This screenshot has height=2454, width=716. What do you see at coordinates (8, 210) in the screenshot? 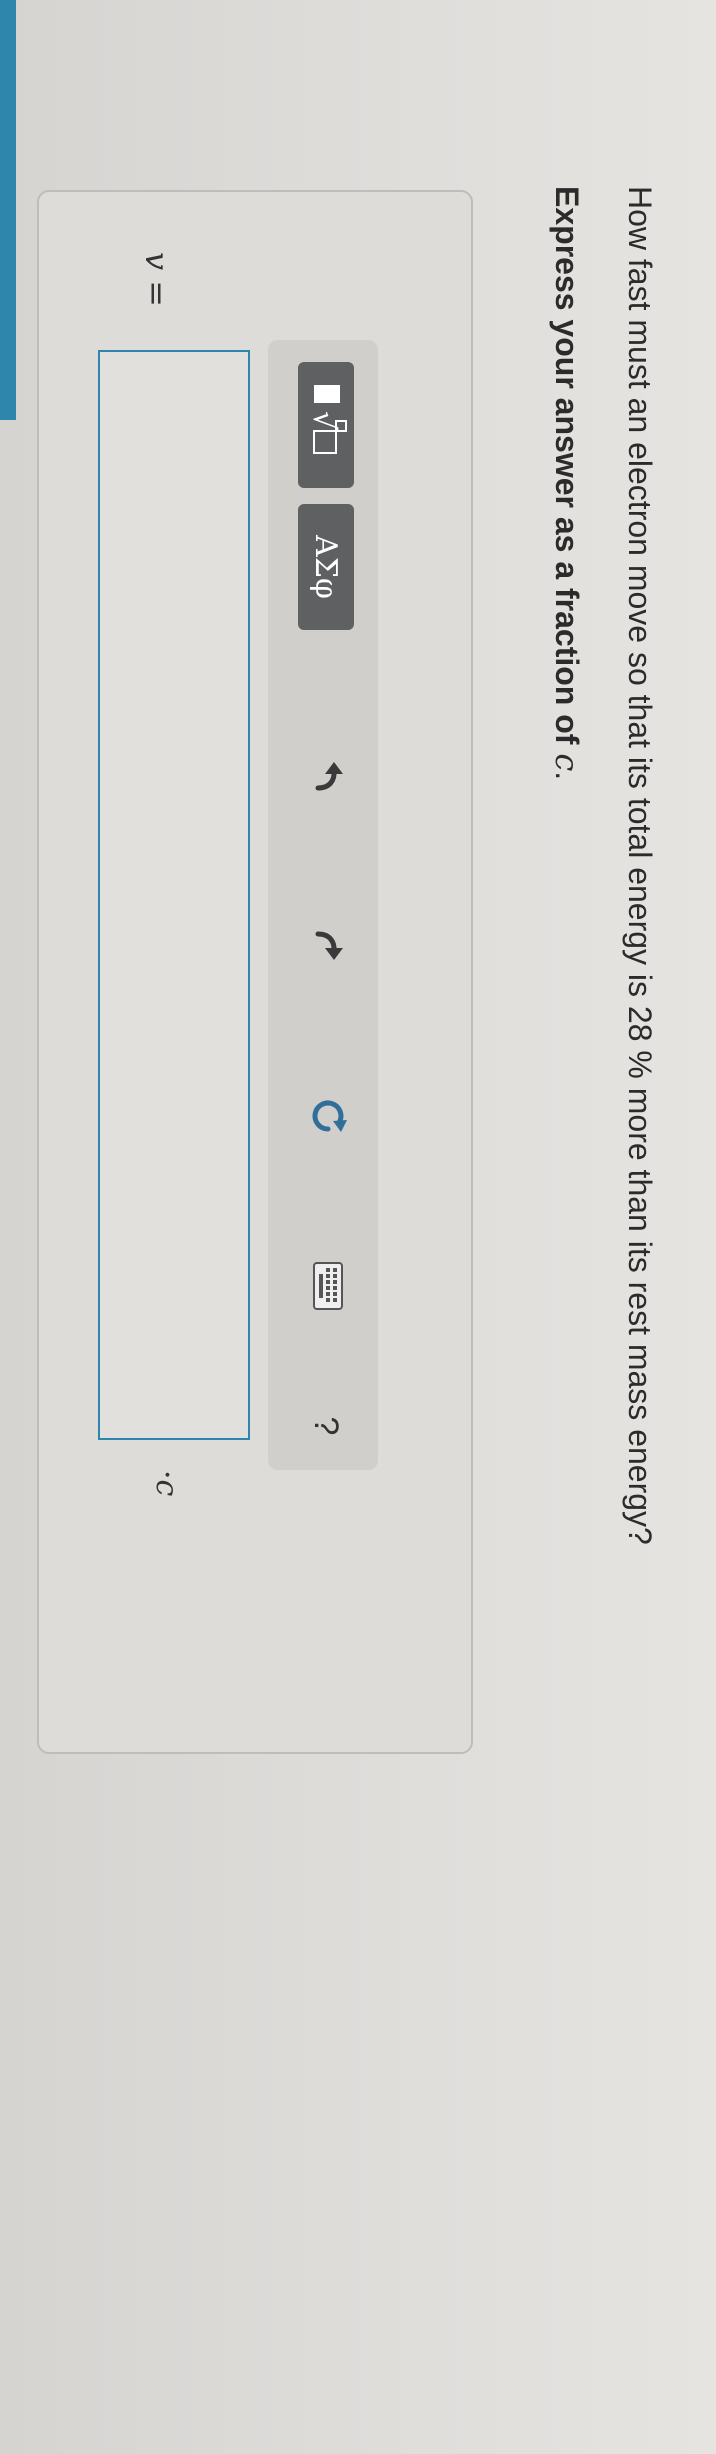
I see `accent-bar` at bounding box center [8, 210].